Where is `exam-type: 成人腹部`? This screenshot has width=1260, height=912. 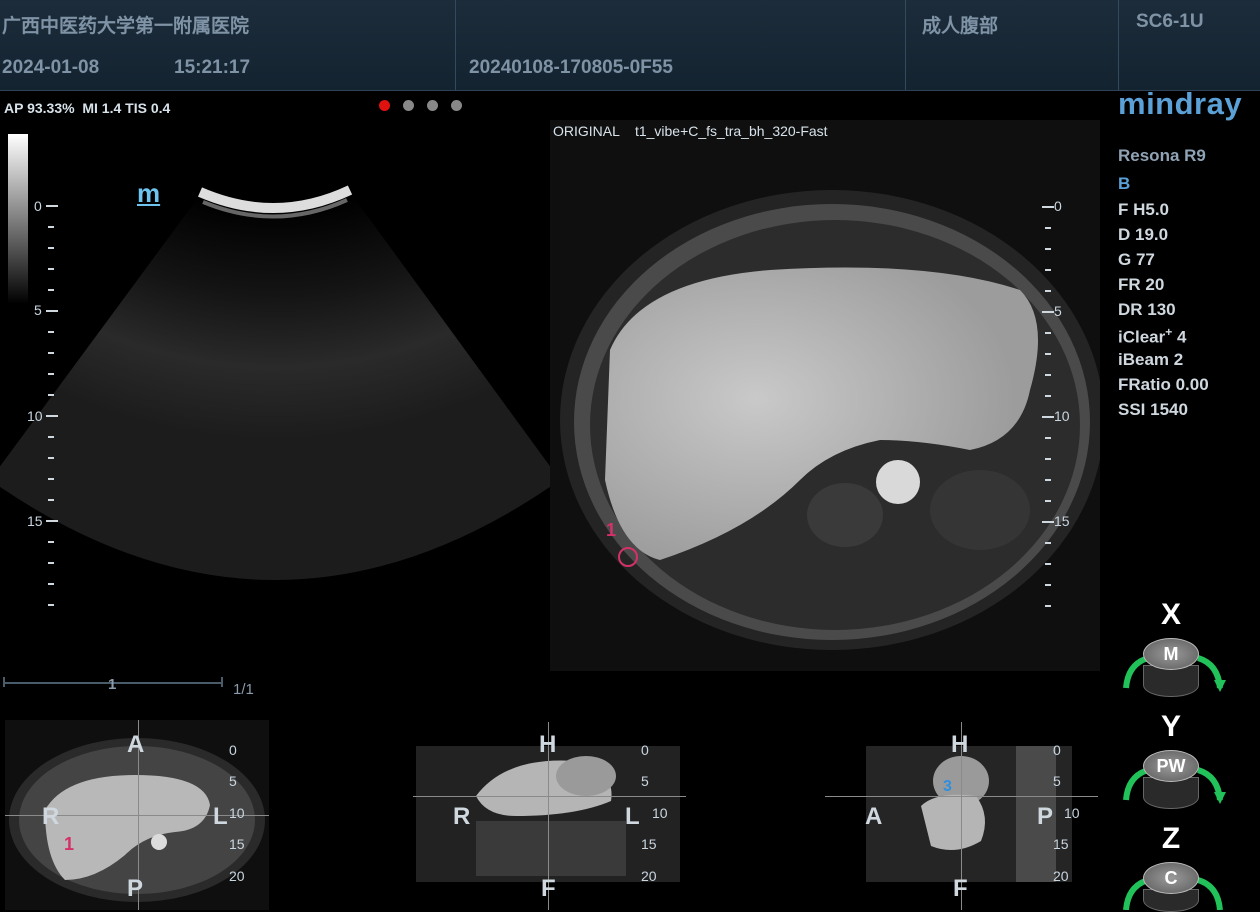
exam-type: 成人腹部 is located at coordinates (960, 24).